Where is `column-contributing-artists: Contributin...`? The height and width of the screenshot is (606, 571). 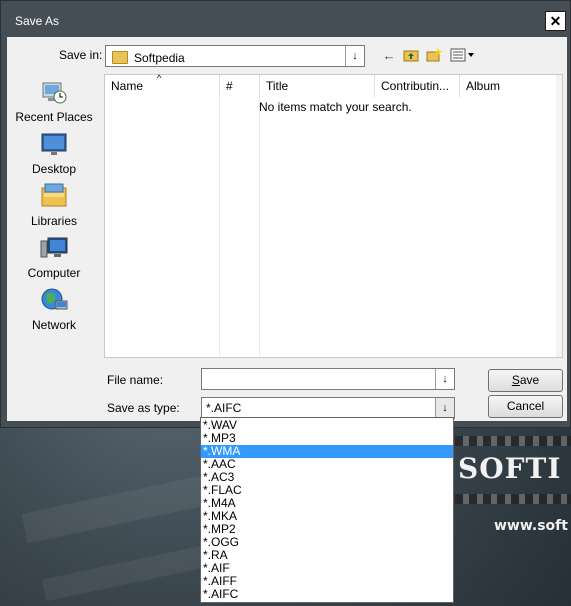
column-contributing-artists: Contributin... is located at coordinates (417, 86).